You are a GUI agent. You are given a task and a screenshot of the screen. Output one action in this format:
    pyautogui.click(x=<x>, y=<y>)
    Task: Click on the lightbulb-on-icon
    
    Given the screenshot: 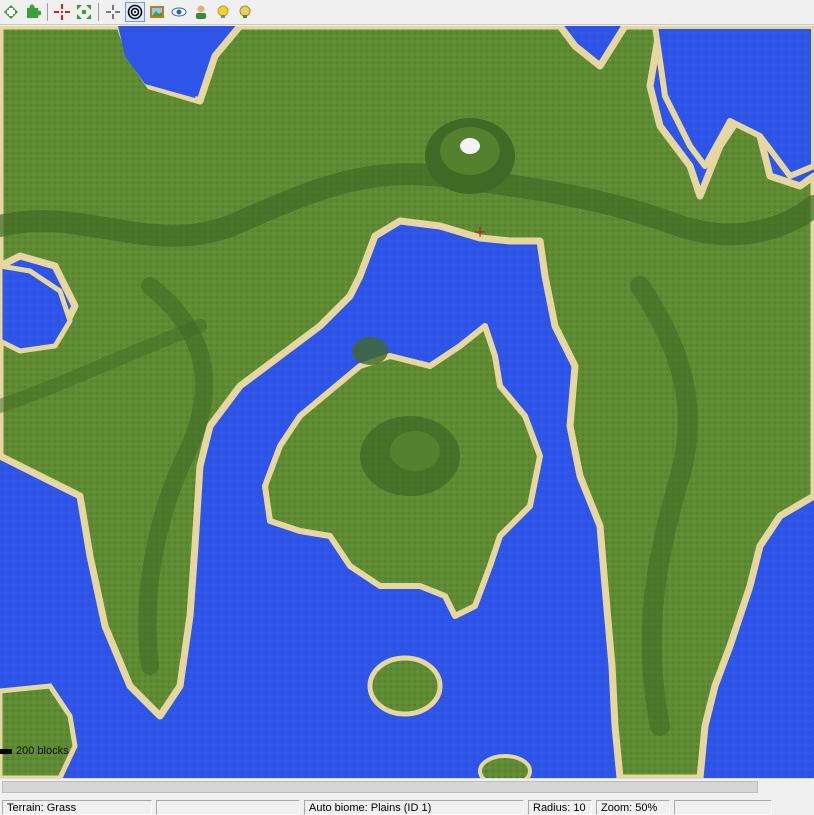 What is the action you would take?
    pyautogui.click(x=223, y=12)
    